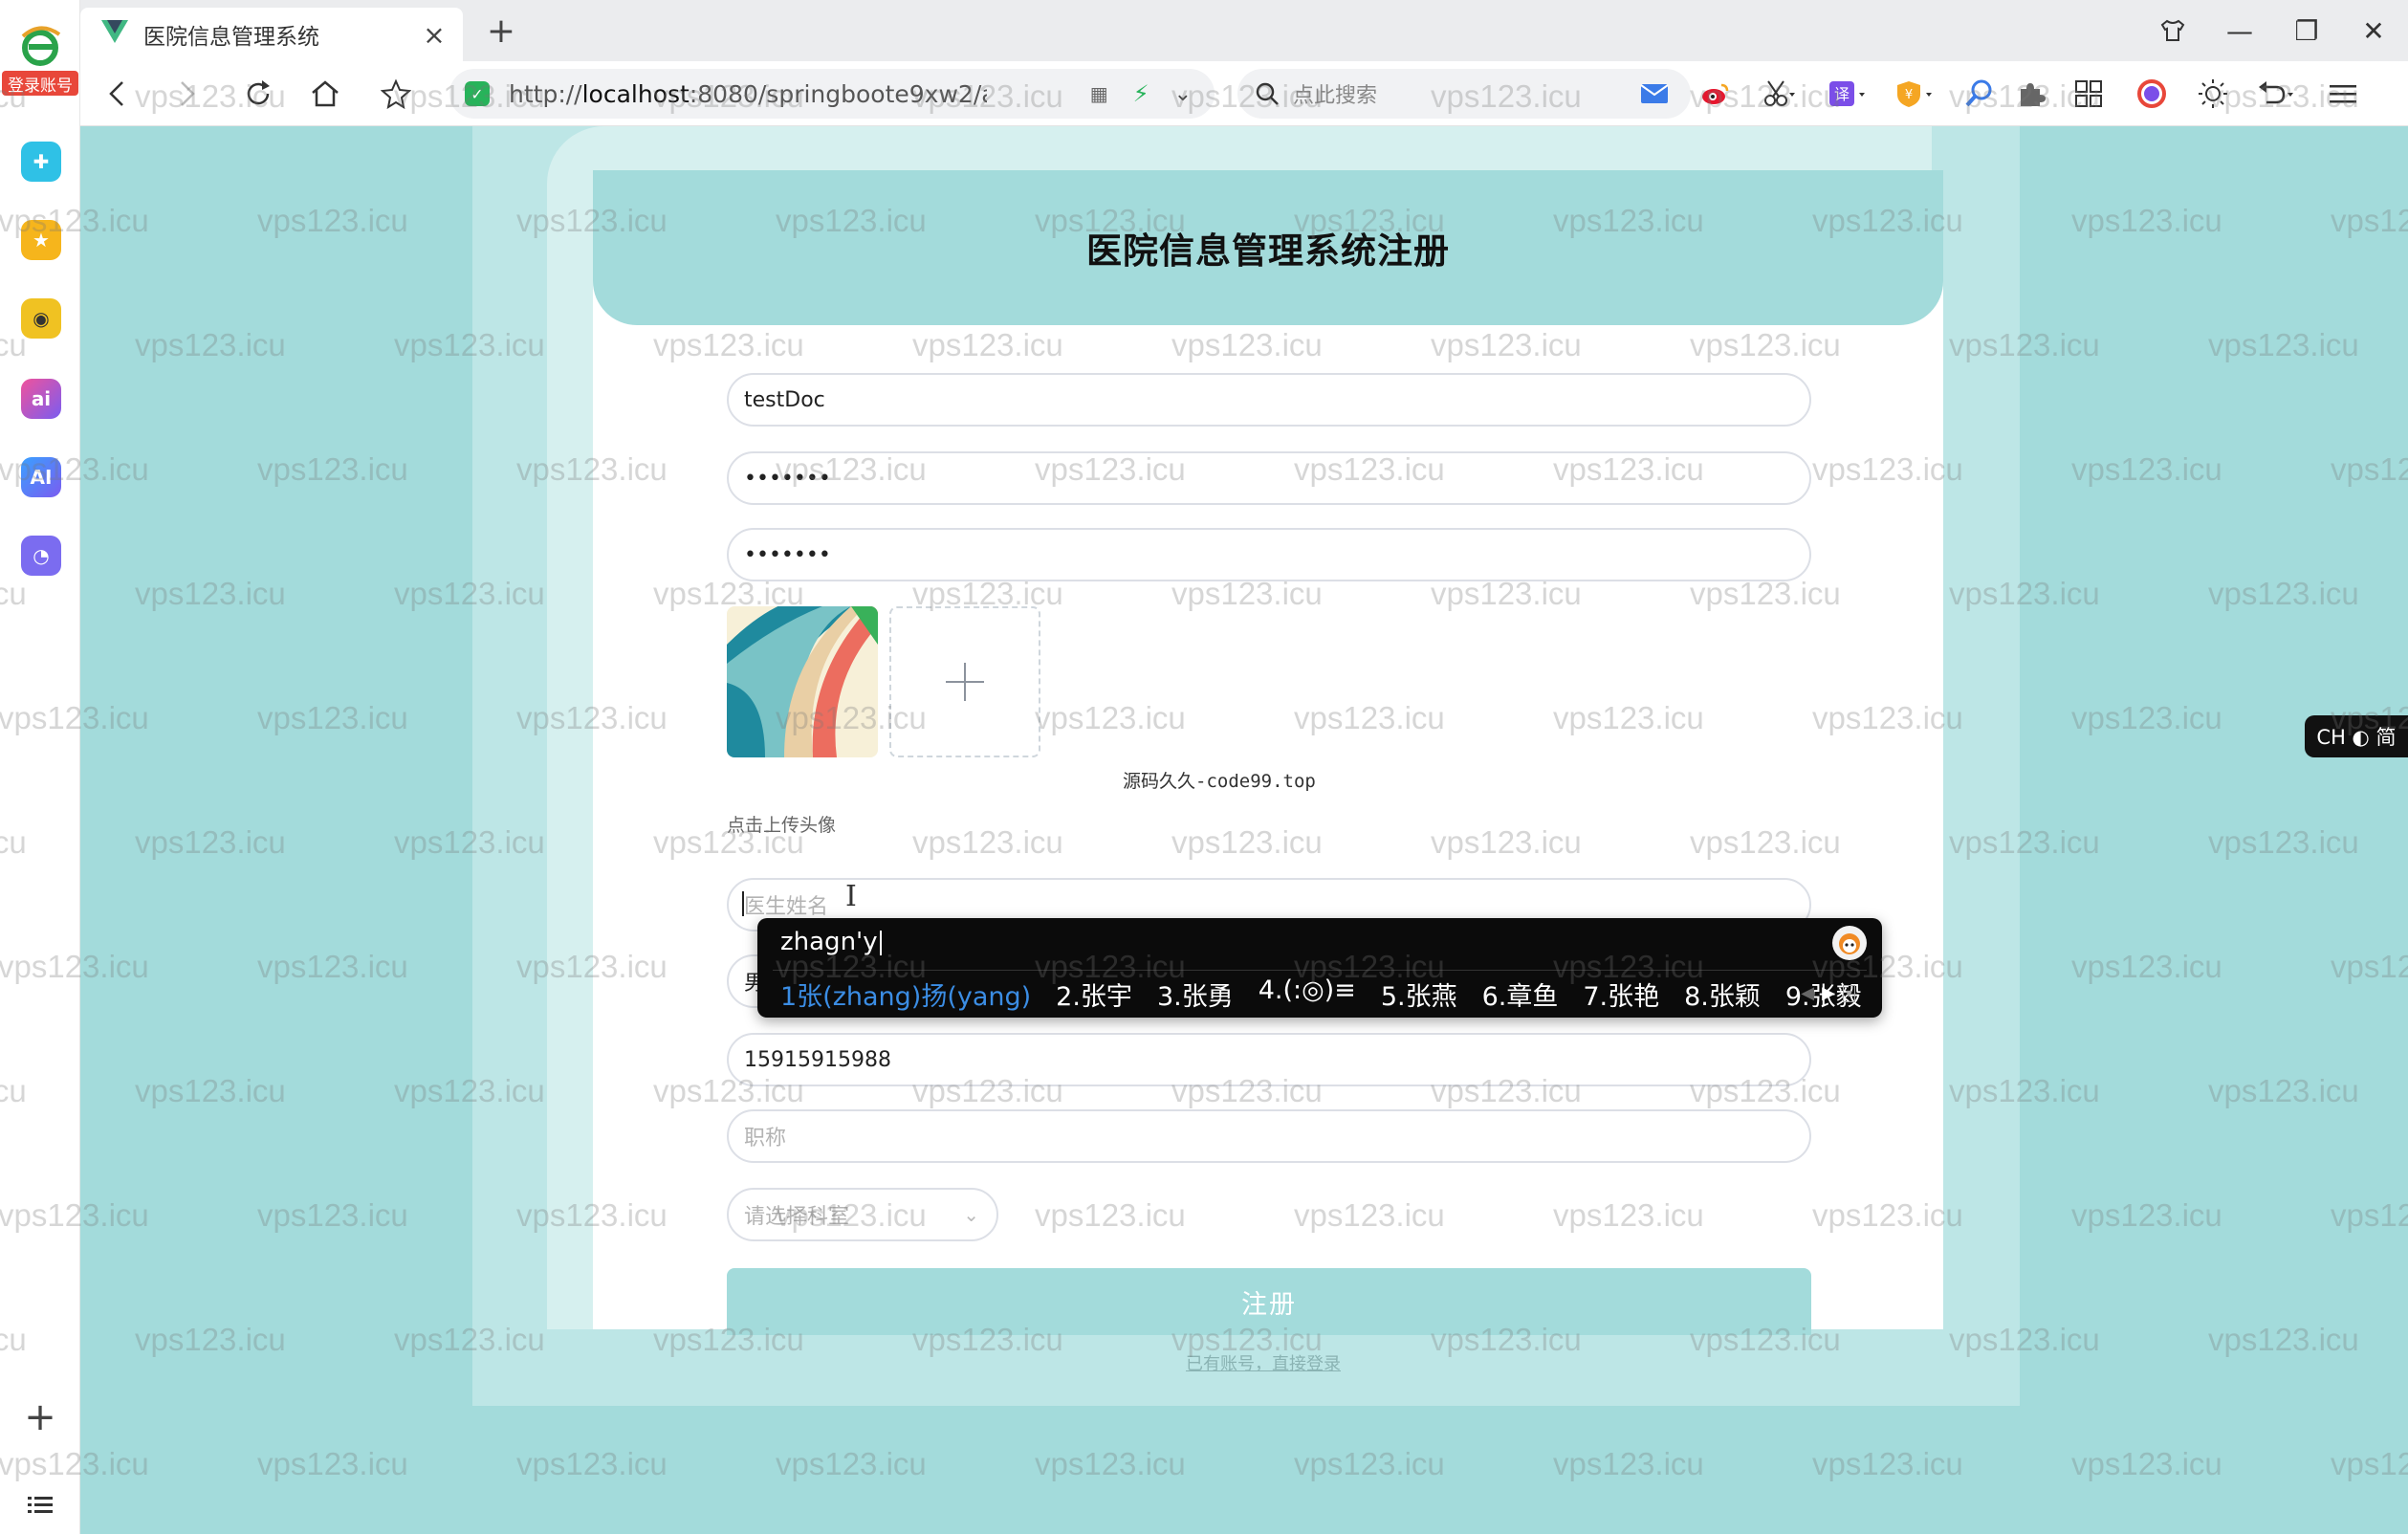 The height and width of the screenshot is (1534, 2408). Describe the element at coordinates (41, 240) in the screenshot. I see `app-star-icon: ★` at that location.